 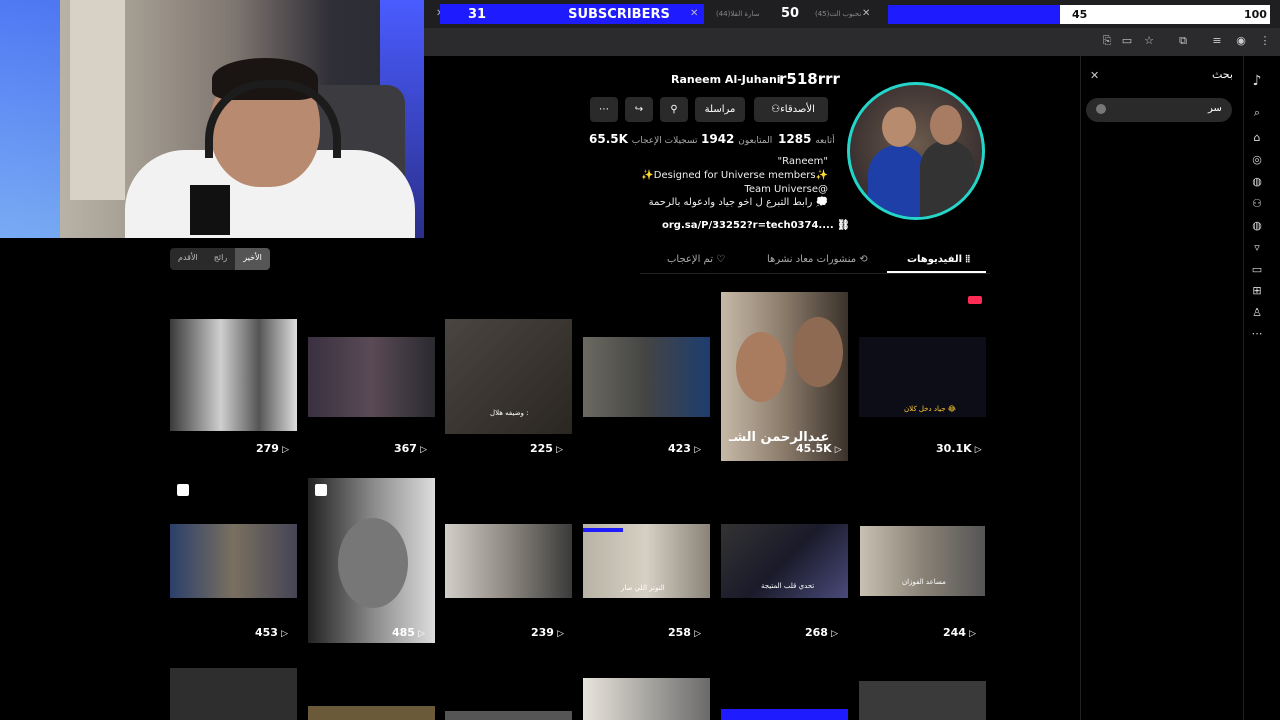 I want to click on video-bar, so click(x=603, y=530).